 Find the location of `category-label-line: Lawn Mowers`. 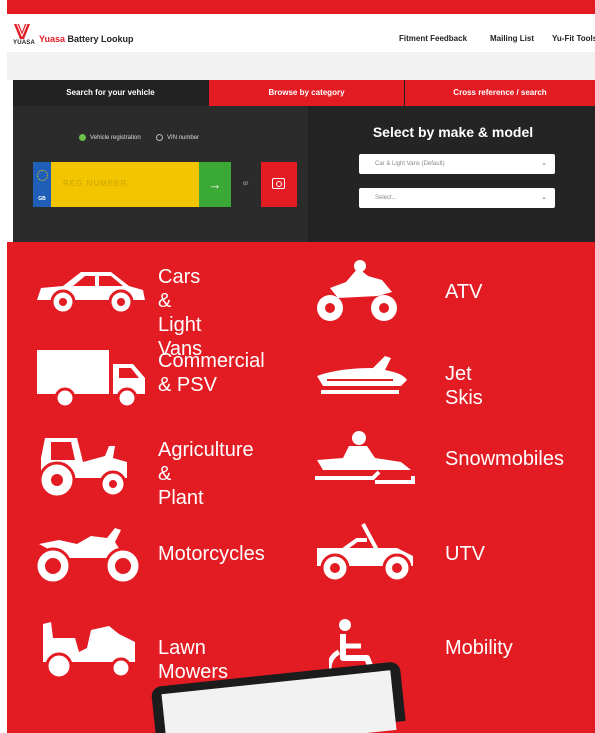

category-label-line: Lawn Mowers is located at coordinates (193, 660).